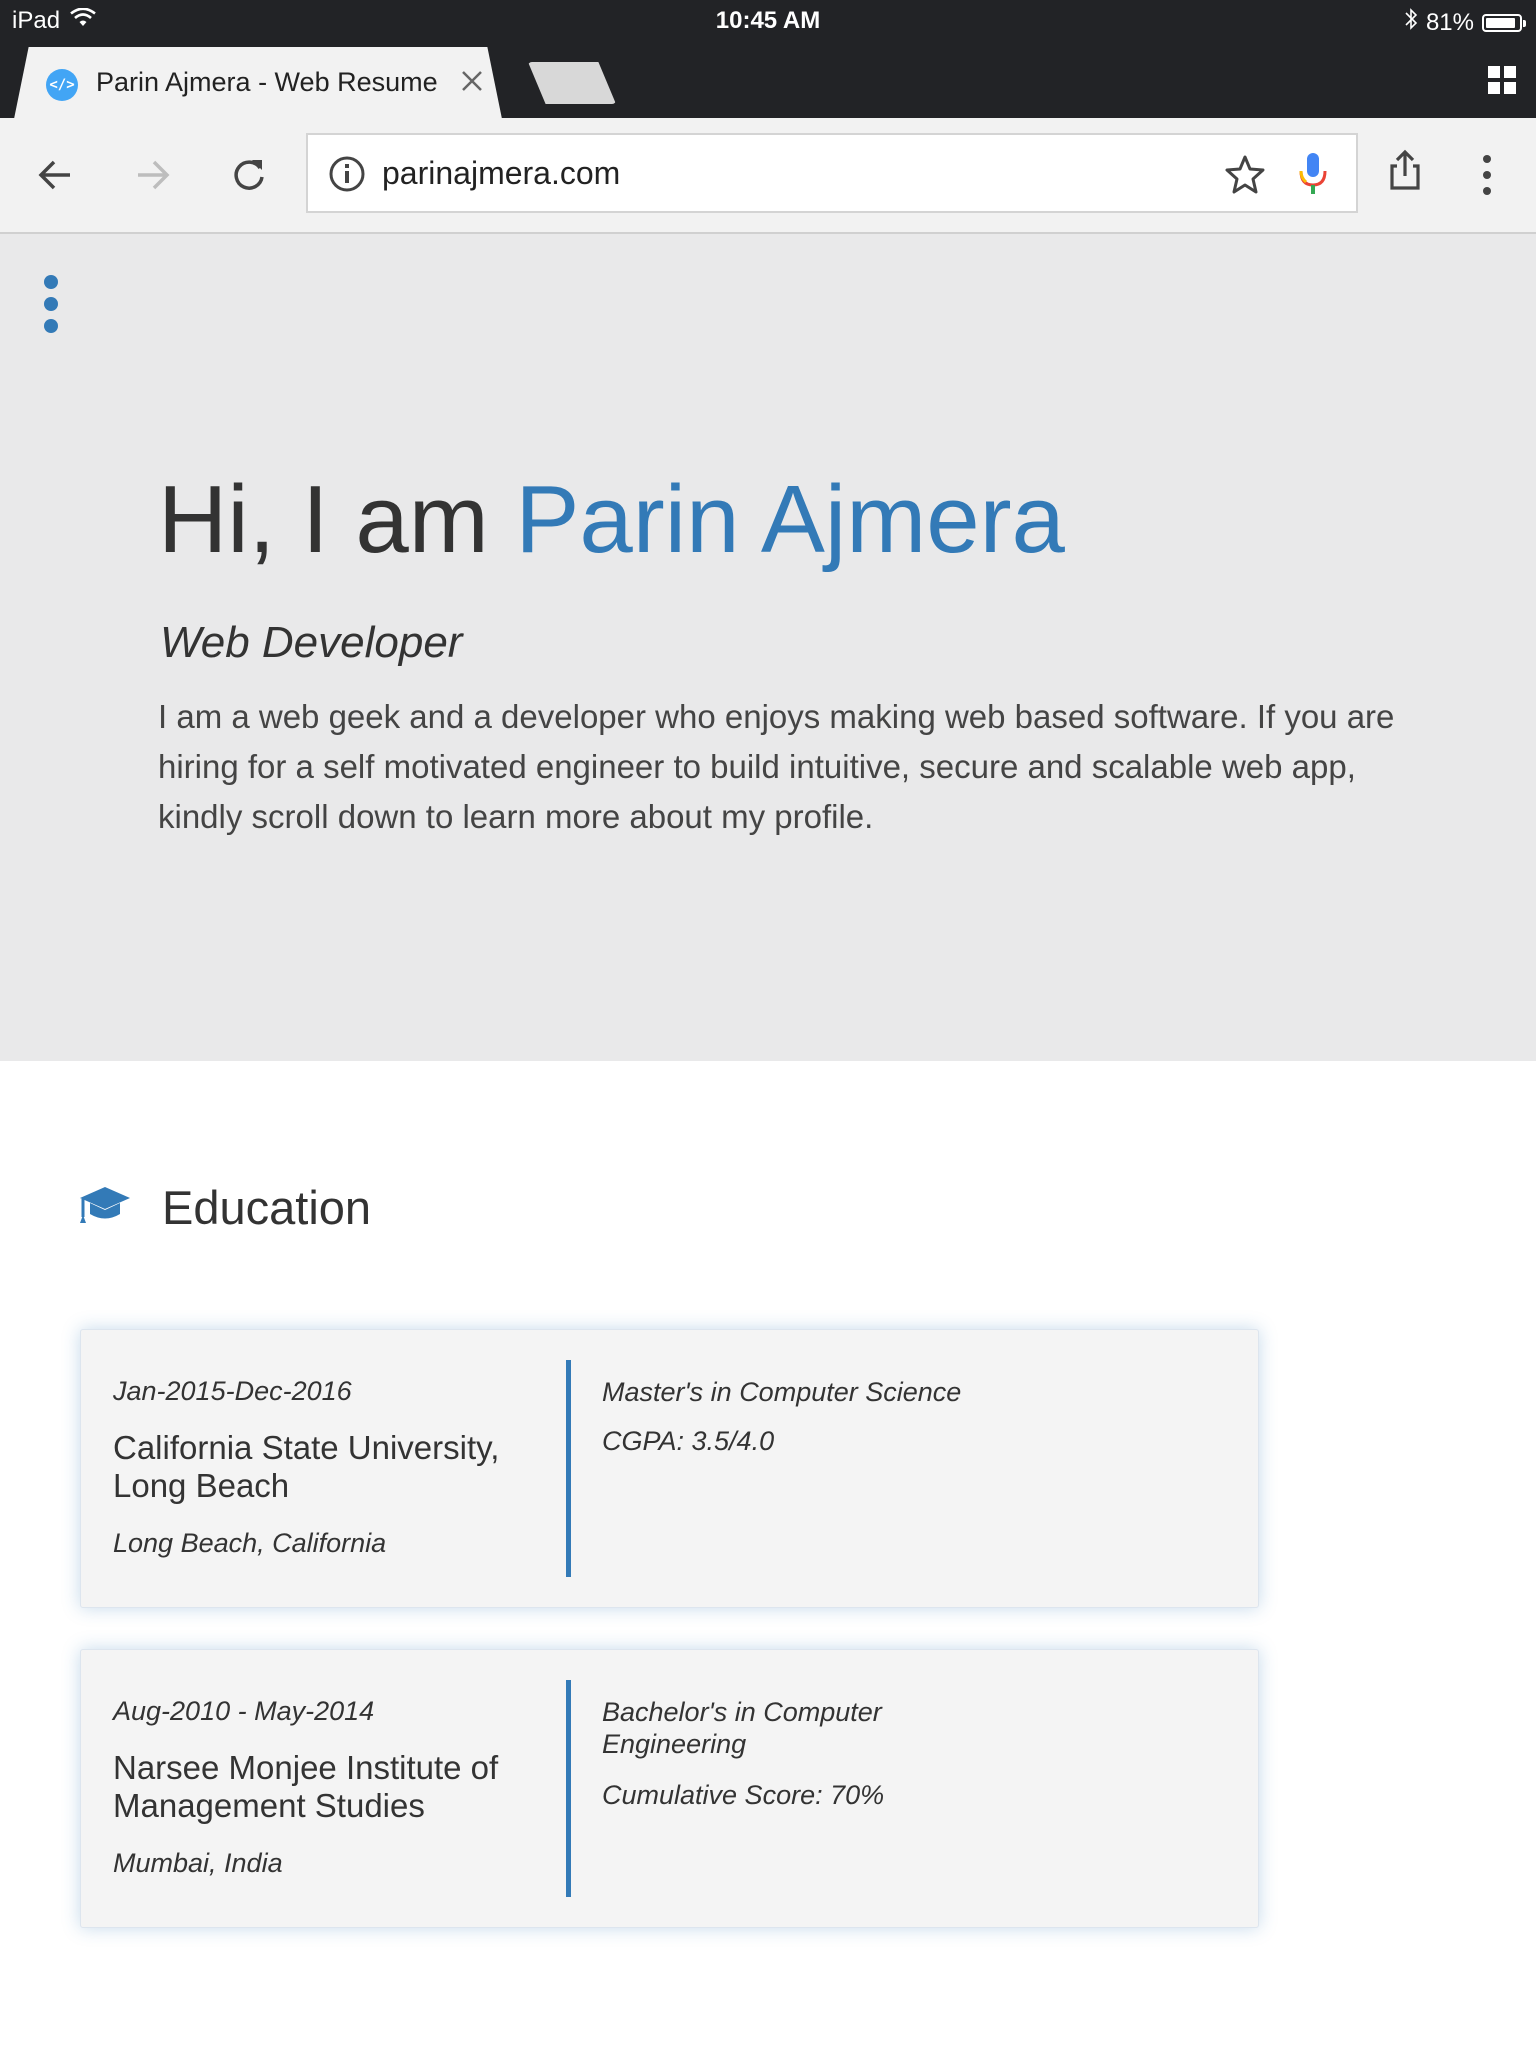  What do you see at coordinates (1504, 22) in the screenshot?
I see `battery-icon` at bounding box center [1504, 22].